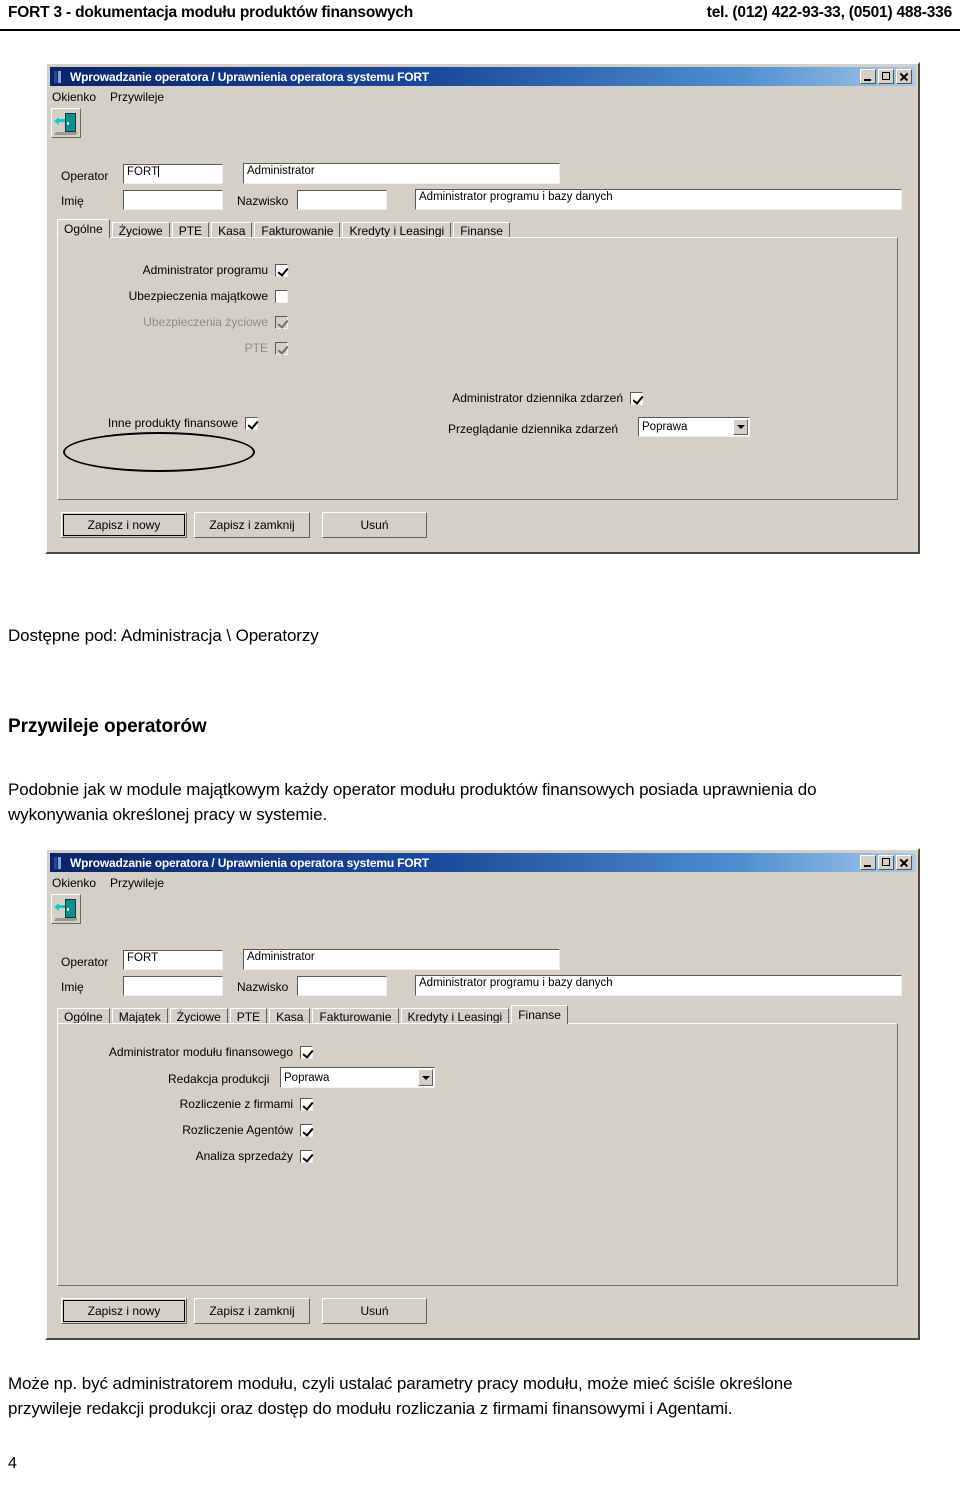  Describe the element at coordinates (85, 962) in the screenshot. I see `operator-label-2: Operator` at that location.